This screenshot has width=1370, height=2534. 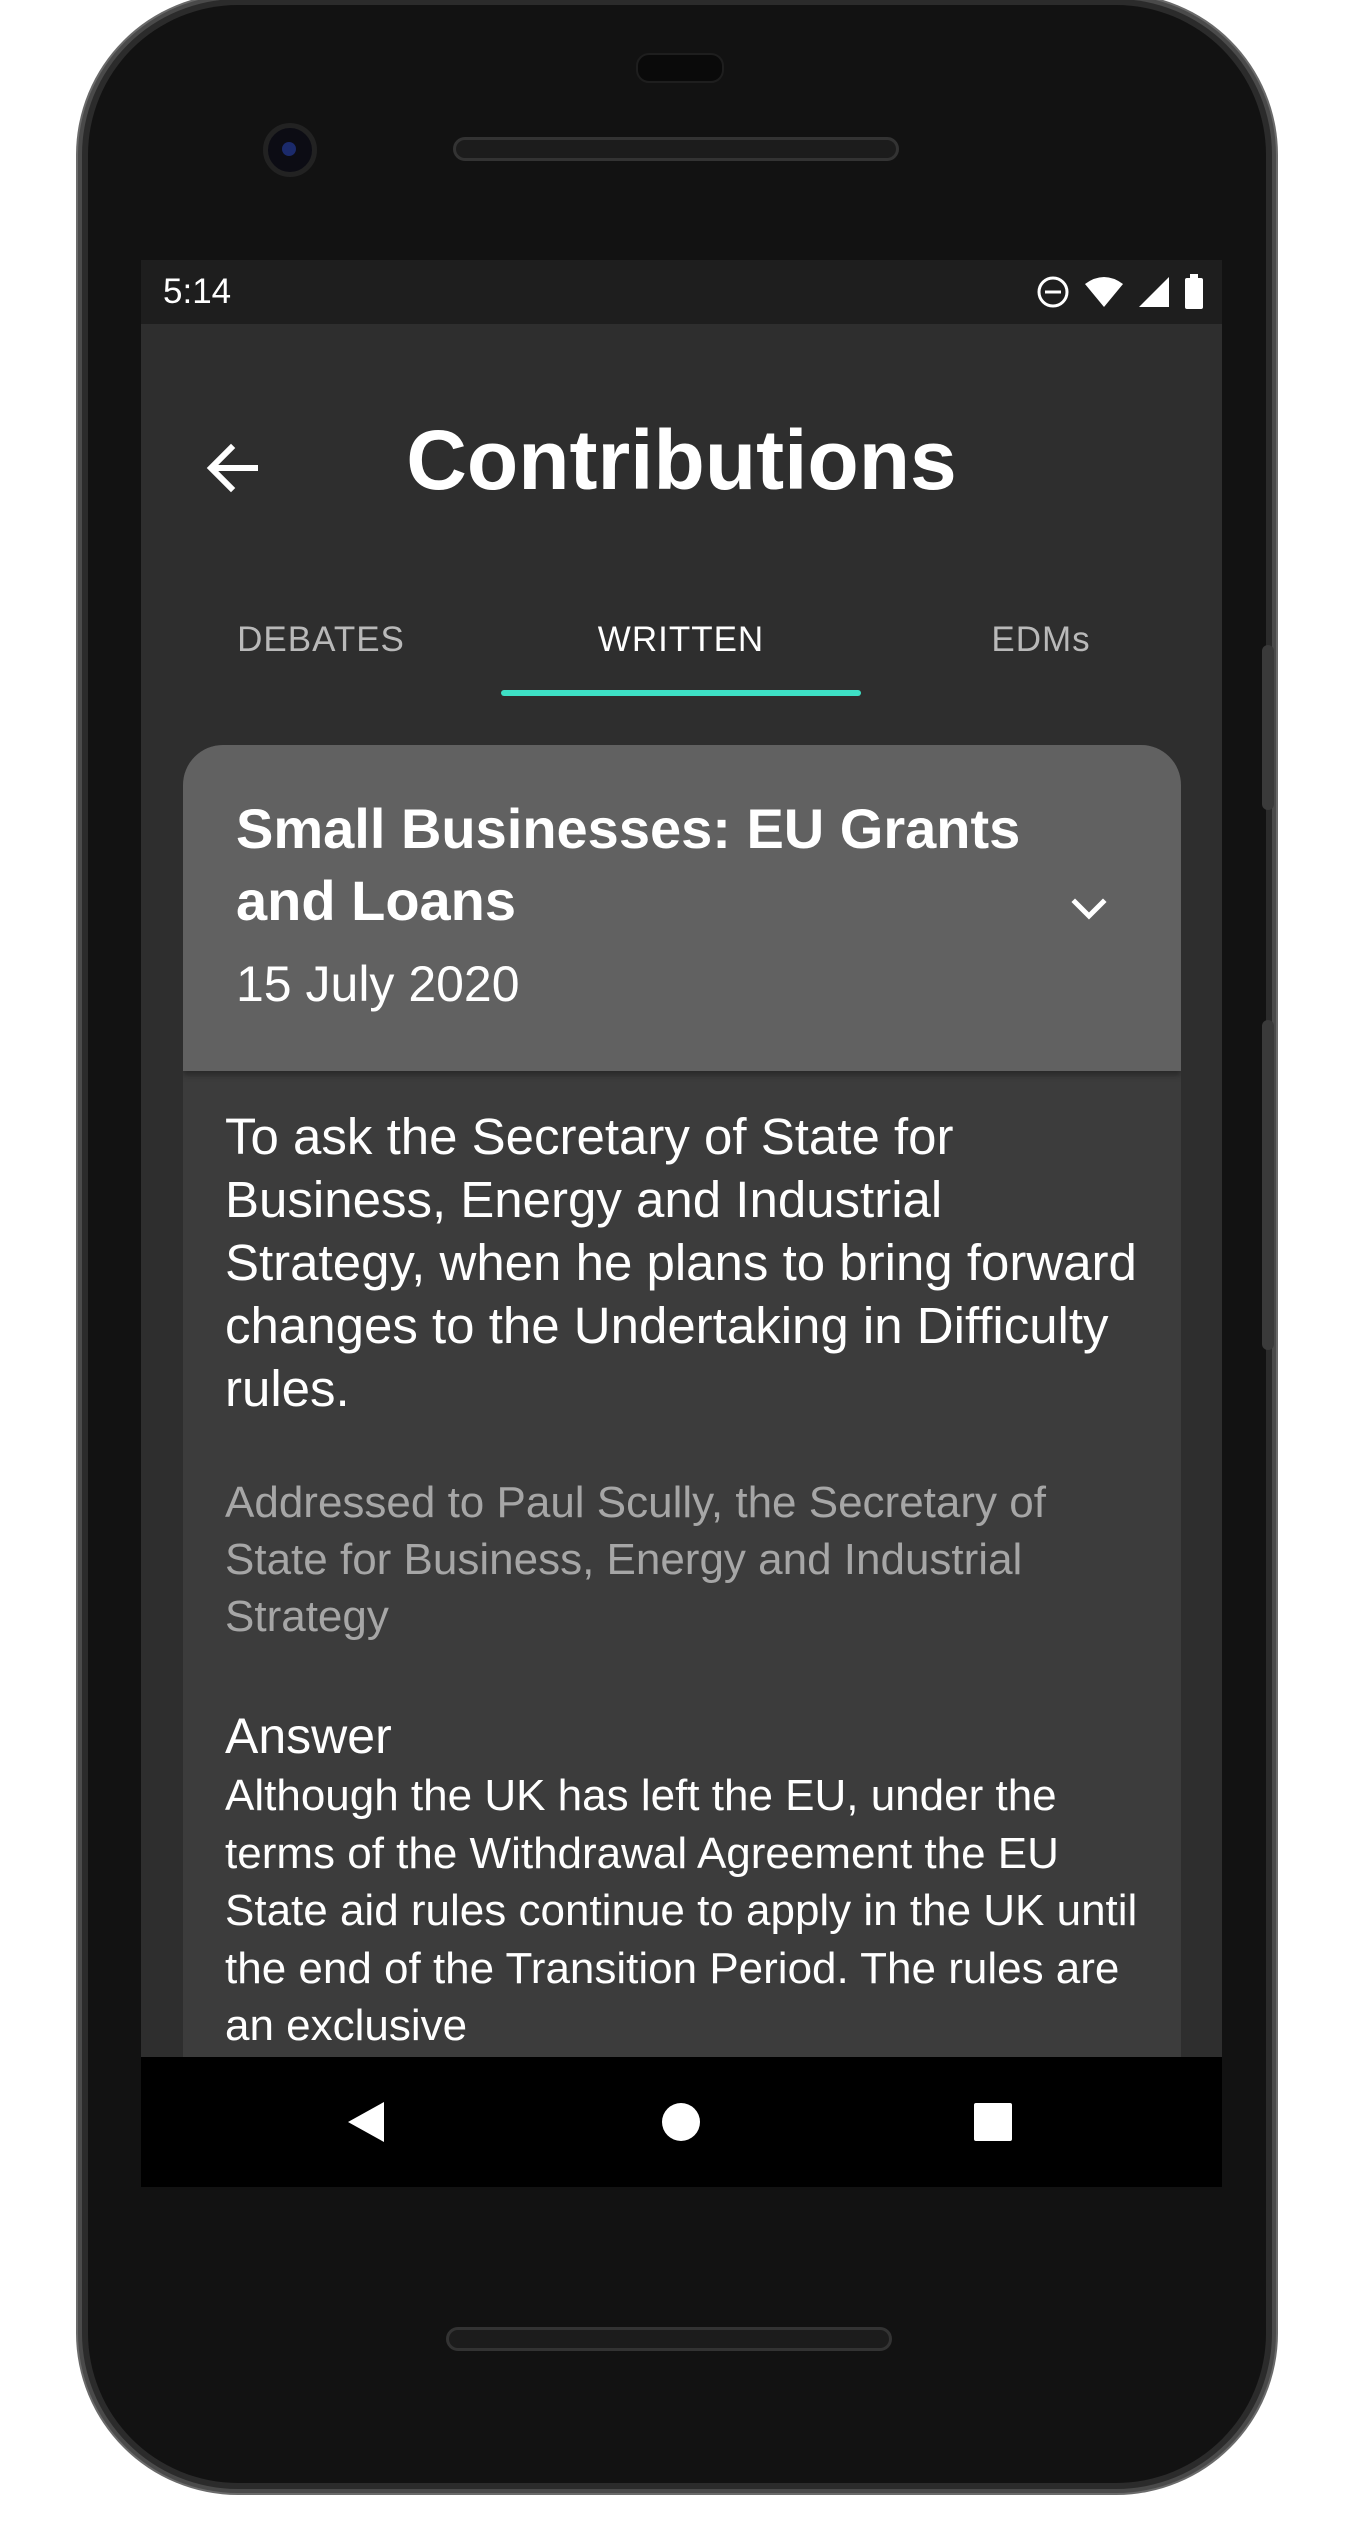 I want to click on power-button, so click(x=1268, y=727).